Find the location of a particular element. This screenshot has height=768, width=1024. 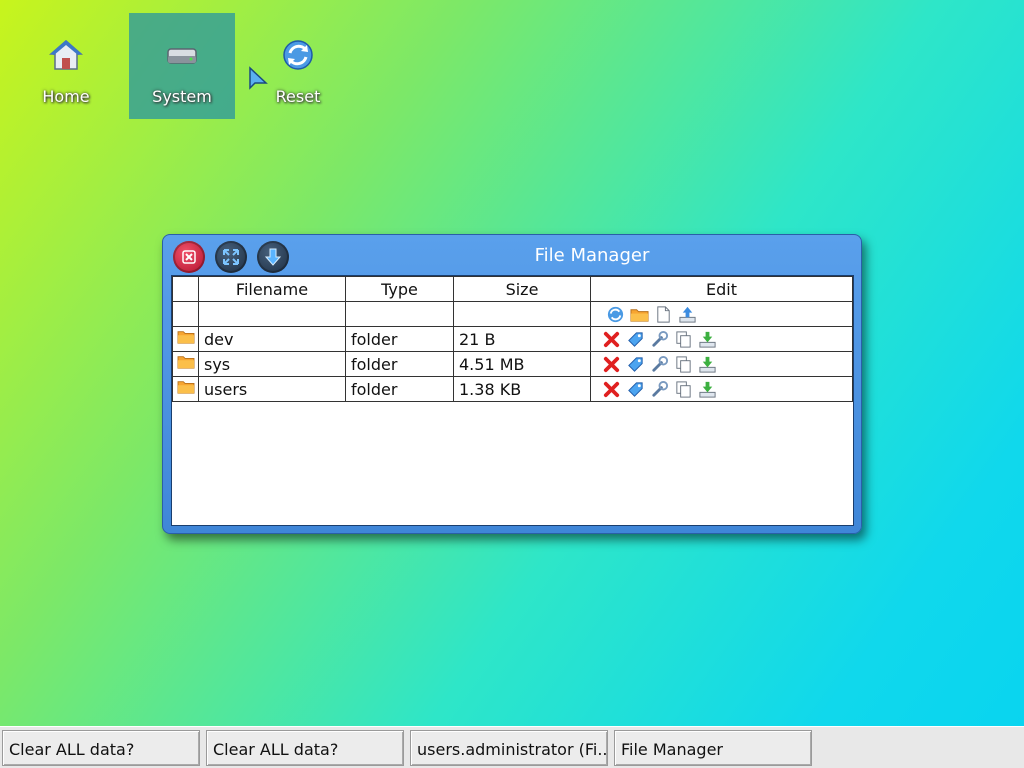

close-icon is located at coordinates (189, 257).